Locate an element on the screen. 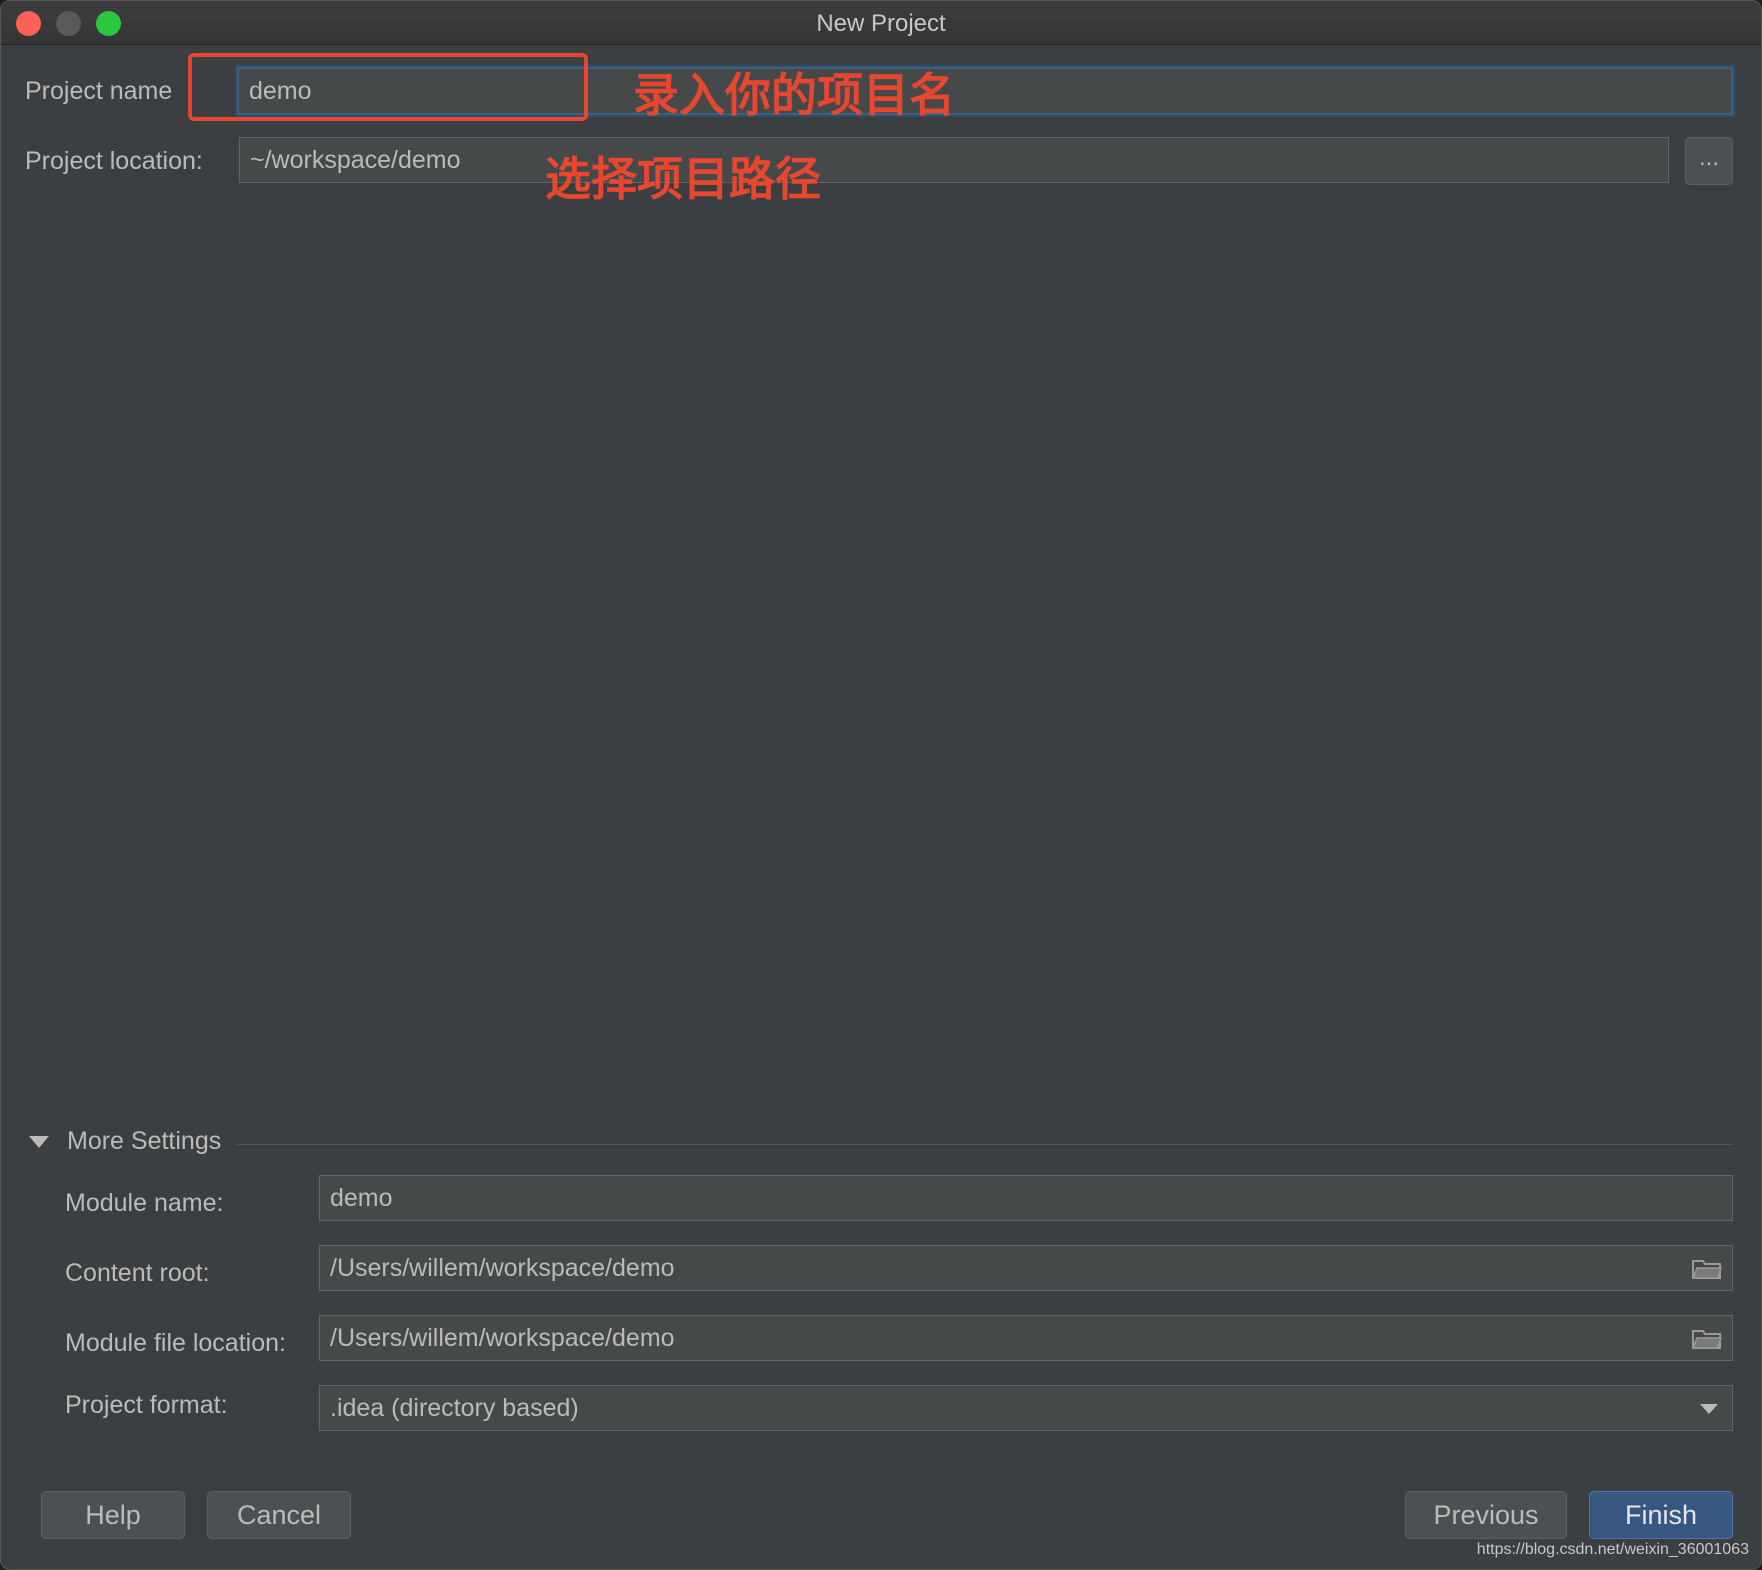  watermark-text: https://blog.csdn.net/weixin_36001063 is located at coordinates (1612, 1549).